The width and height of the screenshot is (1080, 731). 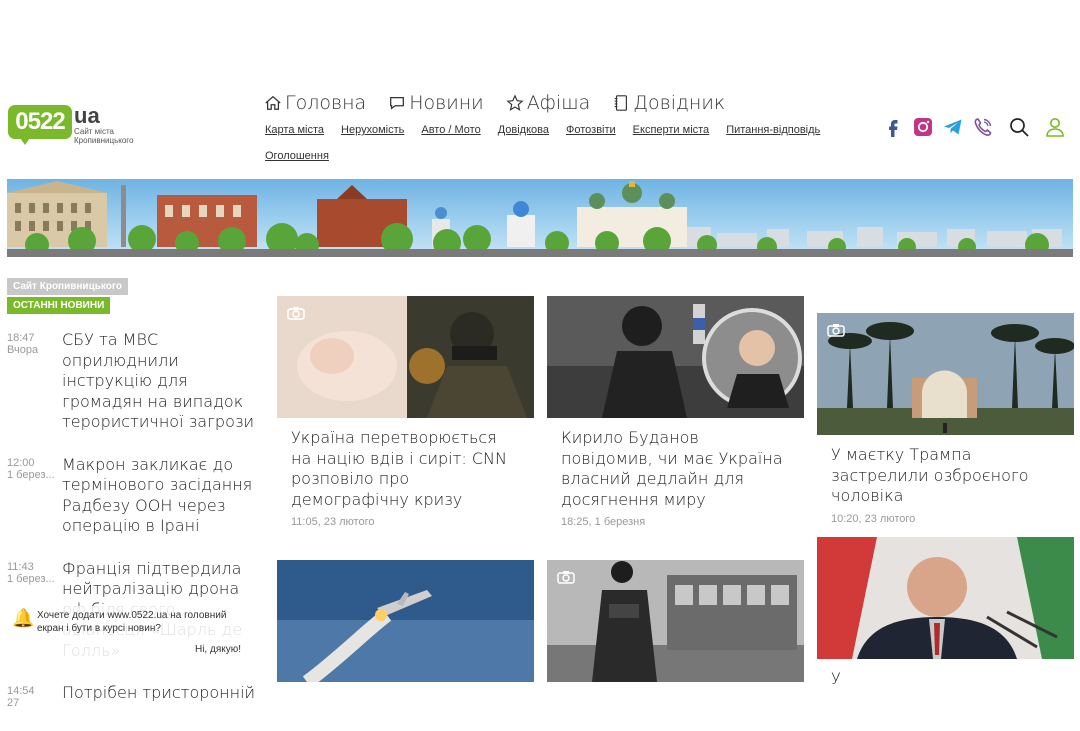 What do you see at coordinates (494, 103) in the screenshot?
I see `main-nav: Головна Новини Афіша Довідник` at bounding box center [494, 103].